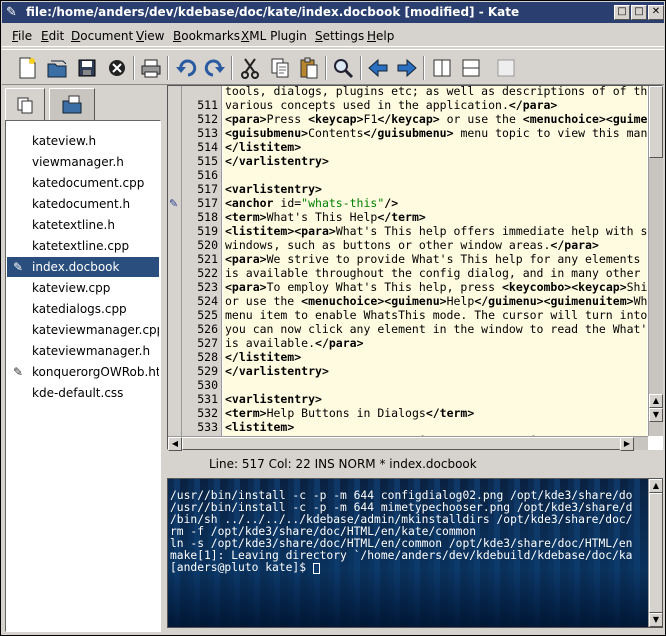 This screenshot has height=636, width=666. I want to click on code-line: </varlistentry>, so click(277, 161).